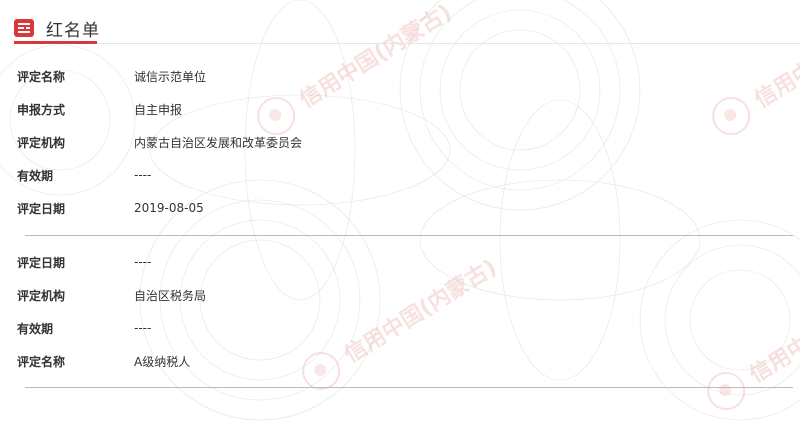  What do you see at coordinates (170, 295) in the screenshot?
I see `field-value: 自治区税务局` at bounding box center [170, 295].